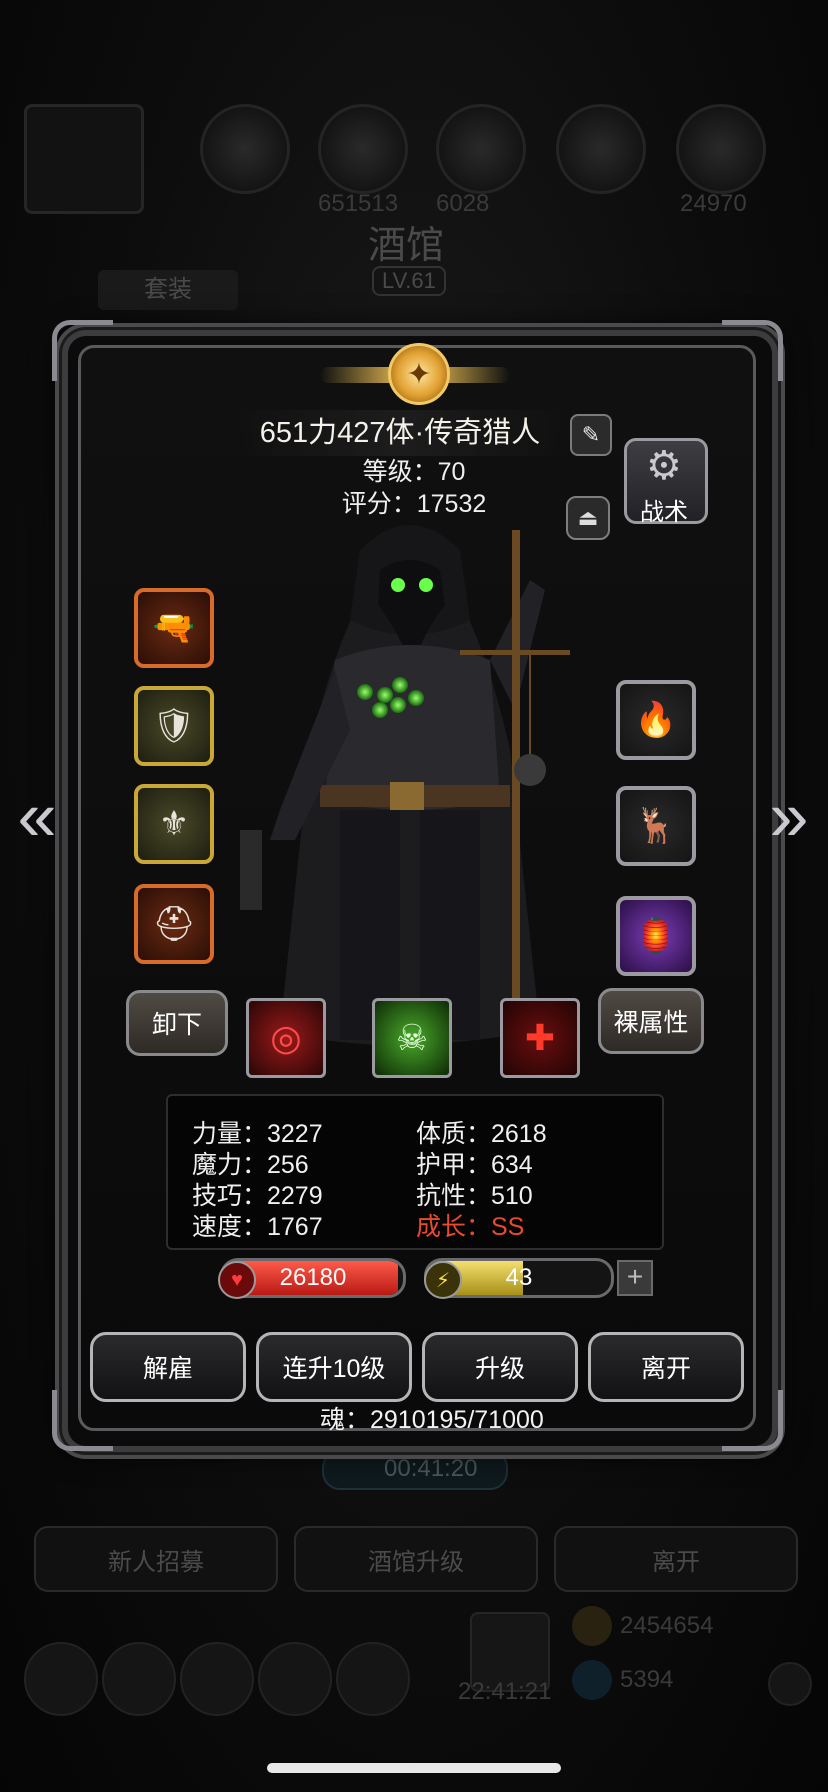  What do you see at coordinates (156, 1559) in the screenshot?
I see `bg-recruit-button: 新人招募` at bounding box center [156, 1559].